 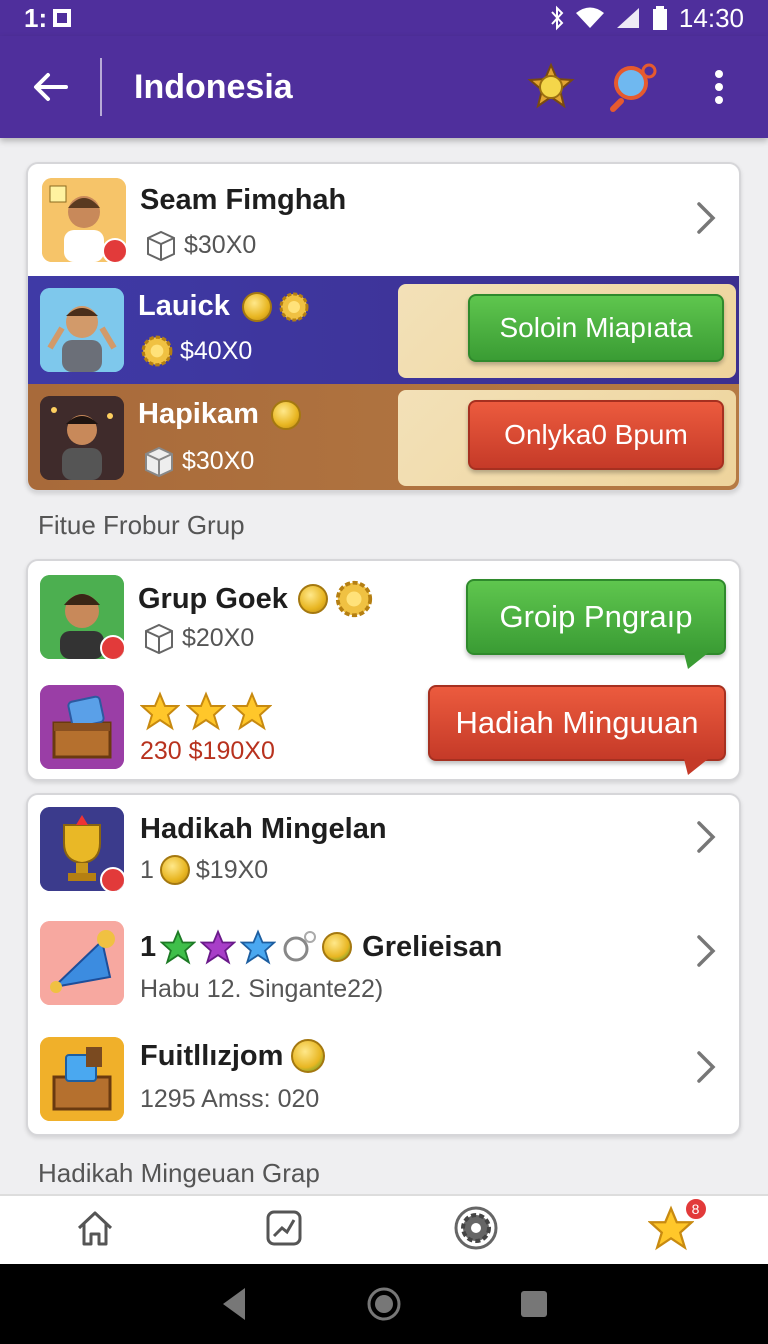 I want to click on star-blue-icon, so click(x=258, y=947).